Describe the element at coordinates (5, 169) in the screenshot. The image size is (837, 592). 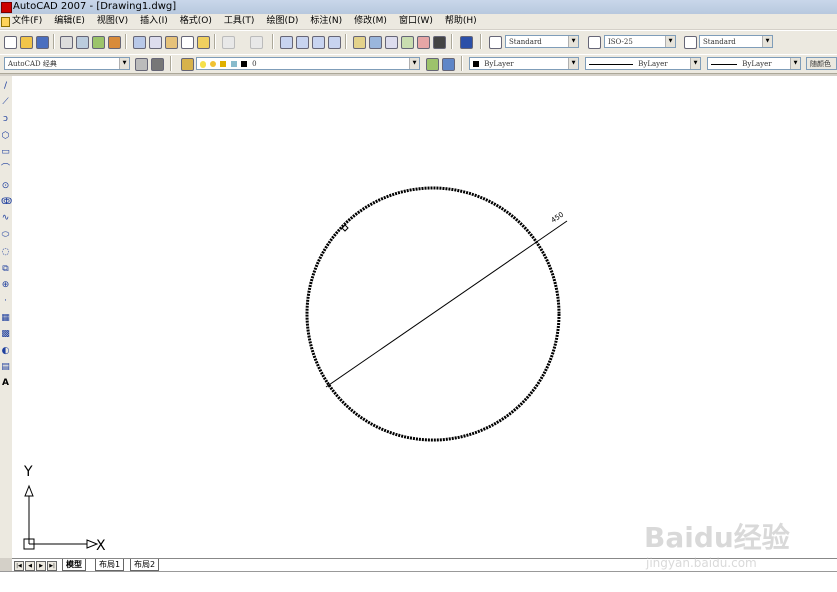
I see `arc-icon: ⌒` at that location.